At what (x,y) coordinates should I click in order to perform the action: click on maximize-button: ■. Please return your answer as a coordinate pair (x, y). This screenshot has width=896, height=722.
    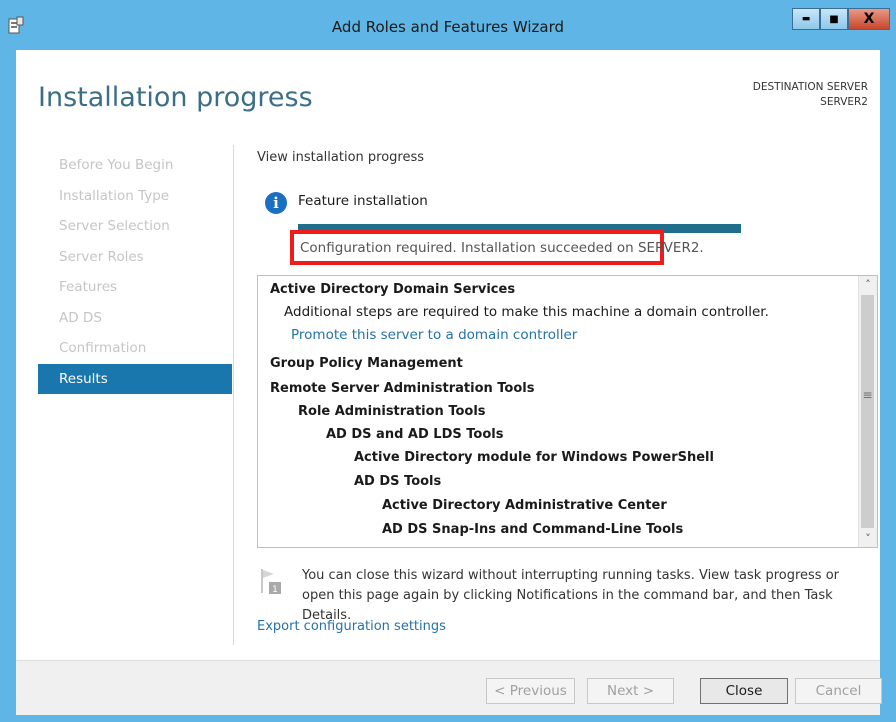
    Looking at the image, I should click on (834, 19).